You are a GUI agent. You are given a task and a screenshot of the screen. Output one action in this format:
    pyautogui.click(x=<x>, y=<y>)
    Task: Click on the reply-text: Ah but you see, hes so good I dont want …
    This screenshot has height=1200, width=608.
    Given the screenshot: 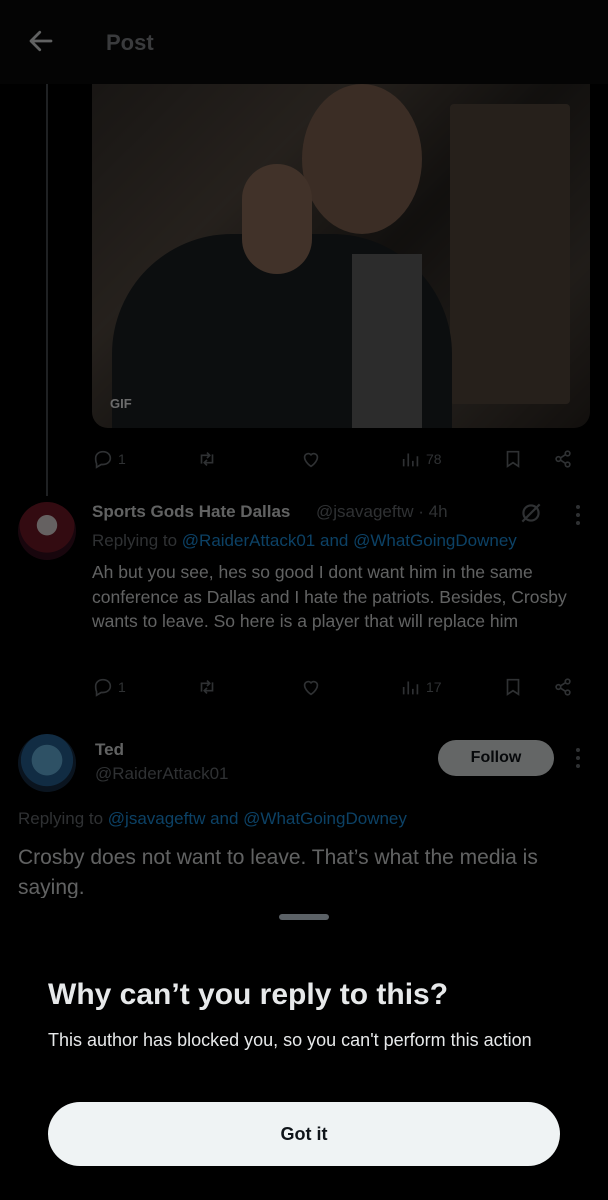 What is the action you would take?
    pyautogui.click(x=329, y=596)
    